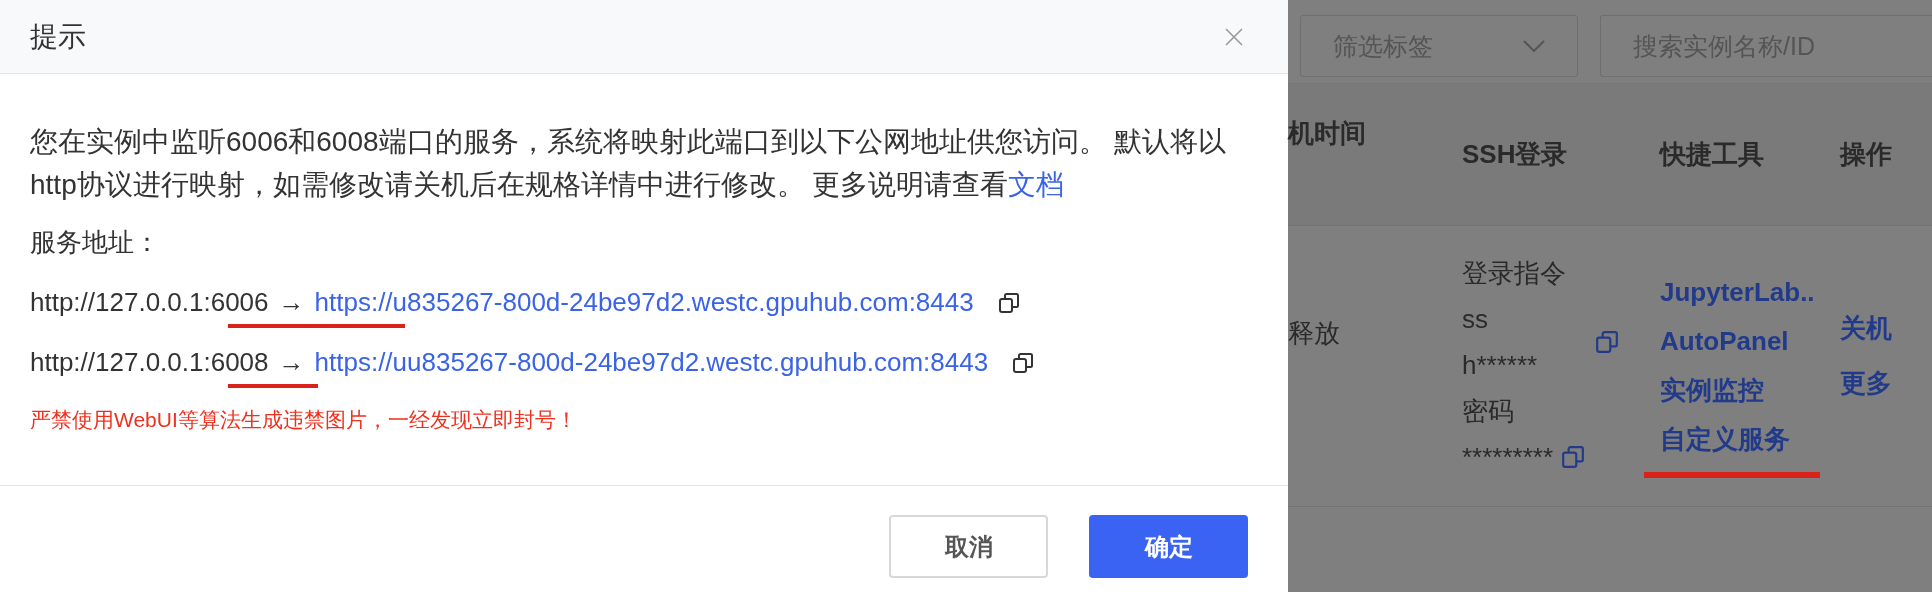 The width and height of the screenshot is (1932, 592). What do you see at coordinates (1515, 154) in the screenshot?
I see `column-header: SSH登录` at bounding box center [1515, 154].